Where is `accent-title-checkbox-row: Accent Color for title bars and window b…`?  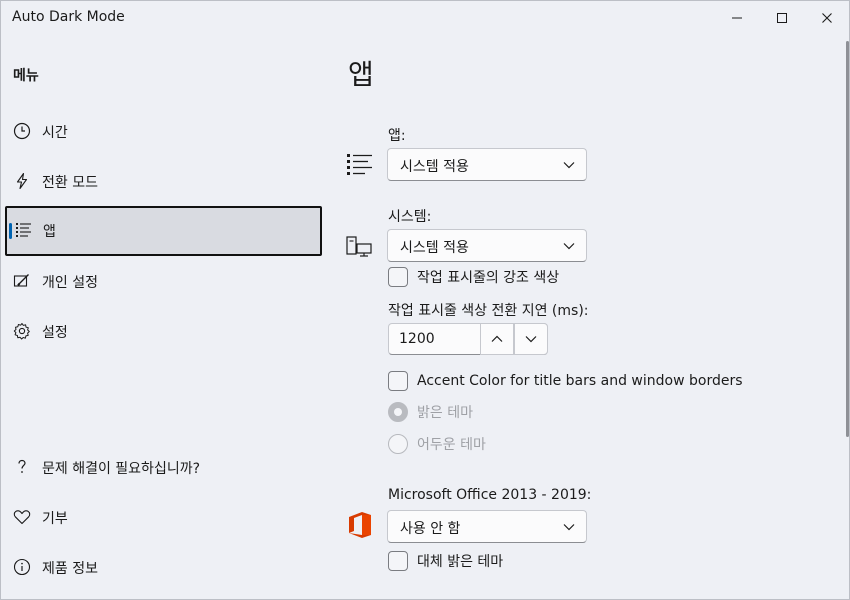
accent-title-checkbox-row: Accent Color for title bars and window b… is located at coordinates (565, 381).